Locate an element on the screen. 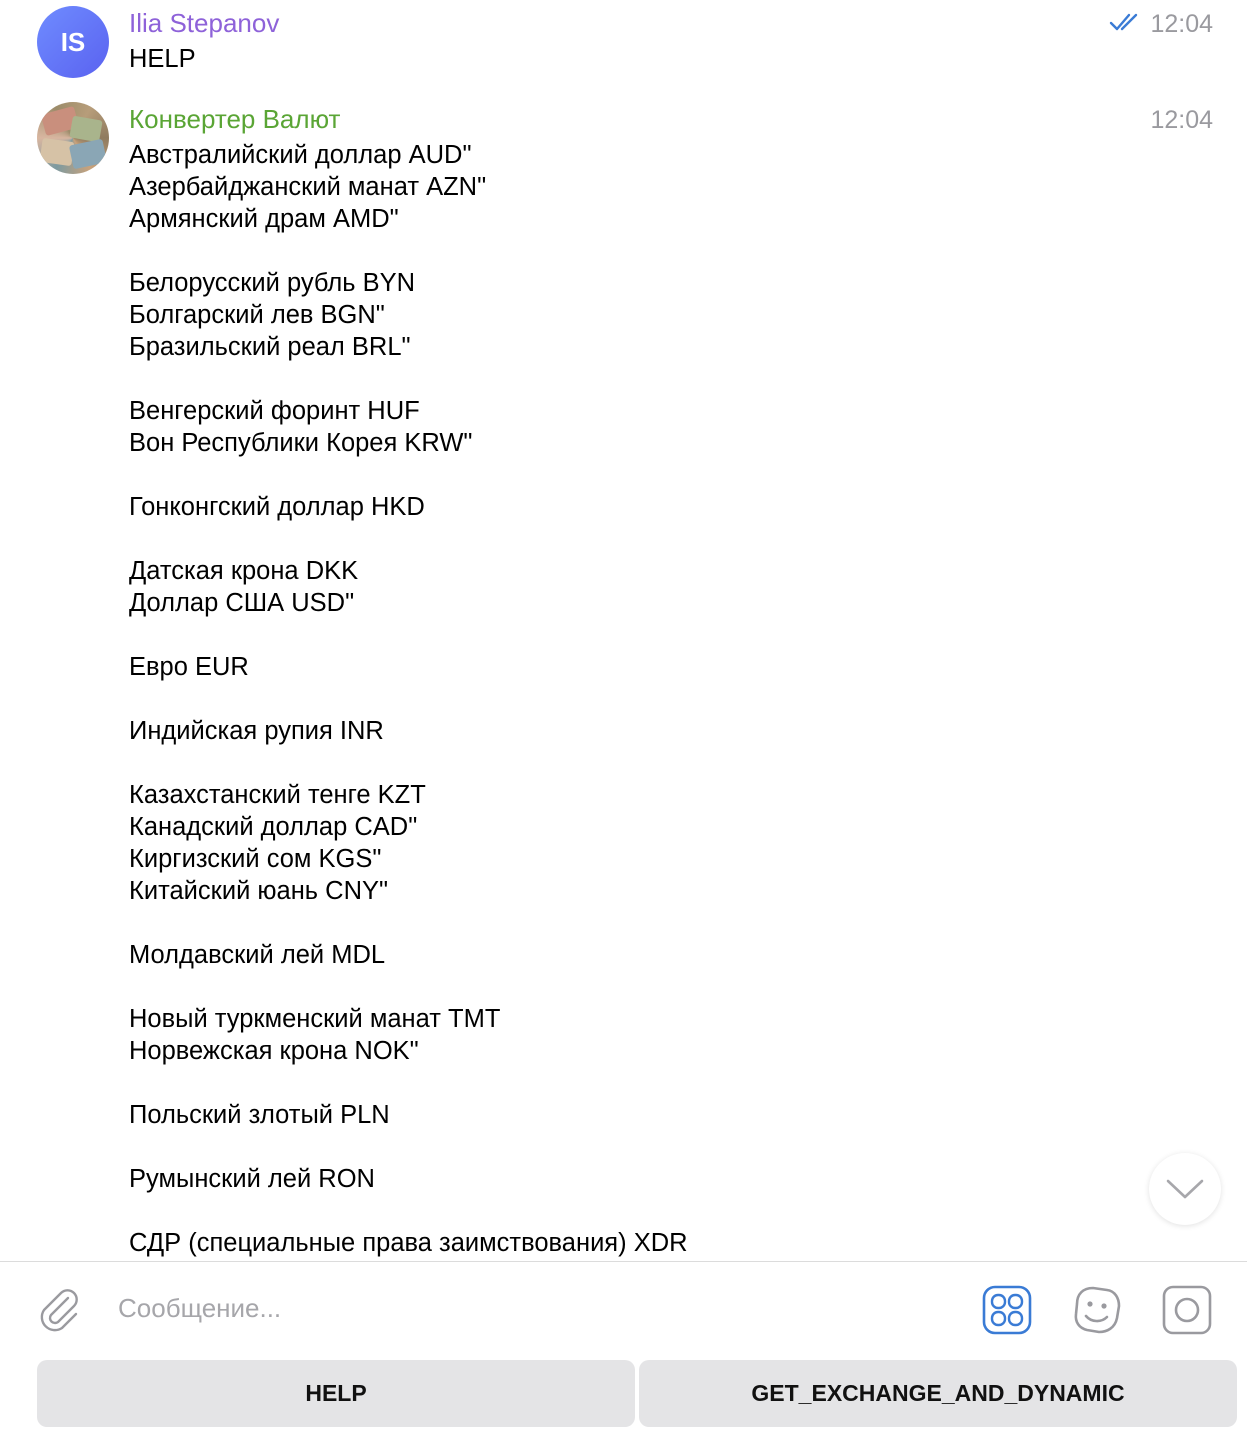  message-input is located at coordinates (528, 1308).